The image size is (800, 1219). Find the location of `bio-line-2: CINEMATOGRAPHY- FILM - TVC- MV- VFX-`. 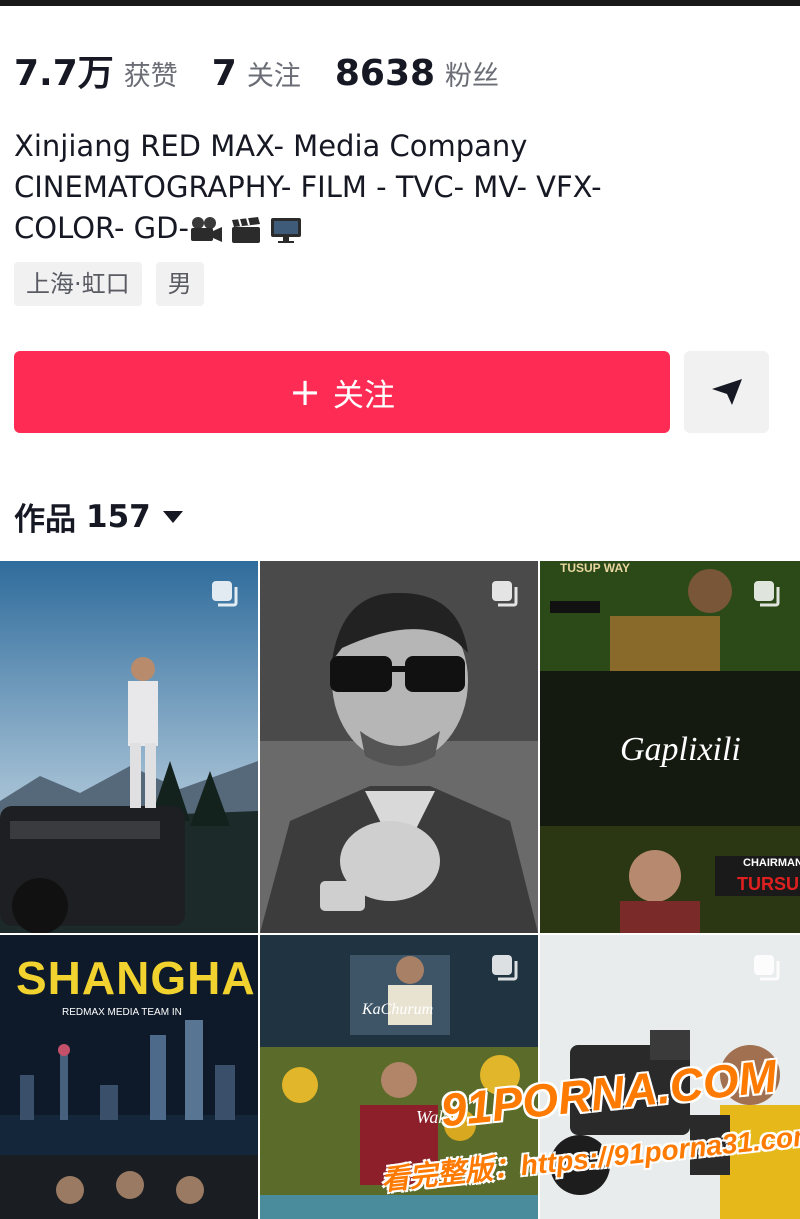

bio-line-2: CINEMATOGRAPHY- FILM - TVC- MV- VFX- is located at coordinates (308, 187).